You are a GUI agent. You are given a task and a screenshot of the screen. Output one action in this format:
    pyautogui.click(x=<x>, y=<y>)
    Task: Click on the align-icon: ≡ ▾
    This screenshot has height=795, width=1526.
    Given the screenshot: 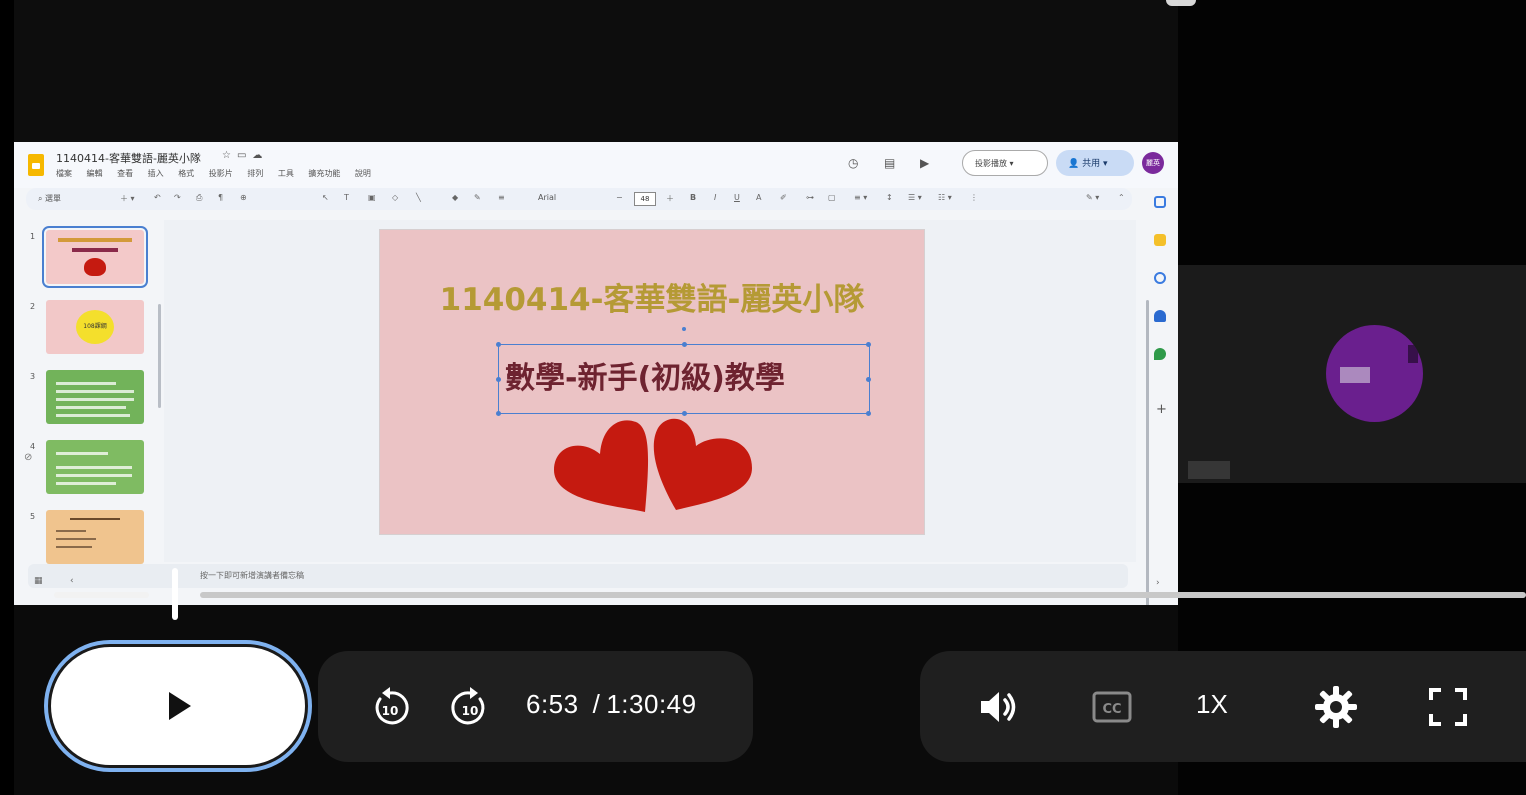 What is the action you would take?
    pyautogui.click(x=861, y=197)
    